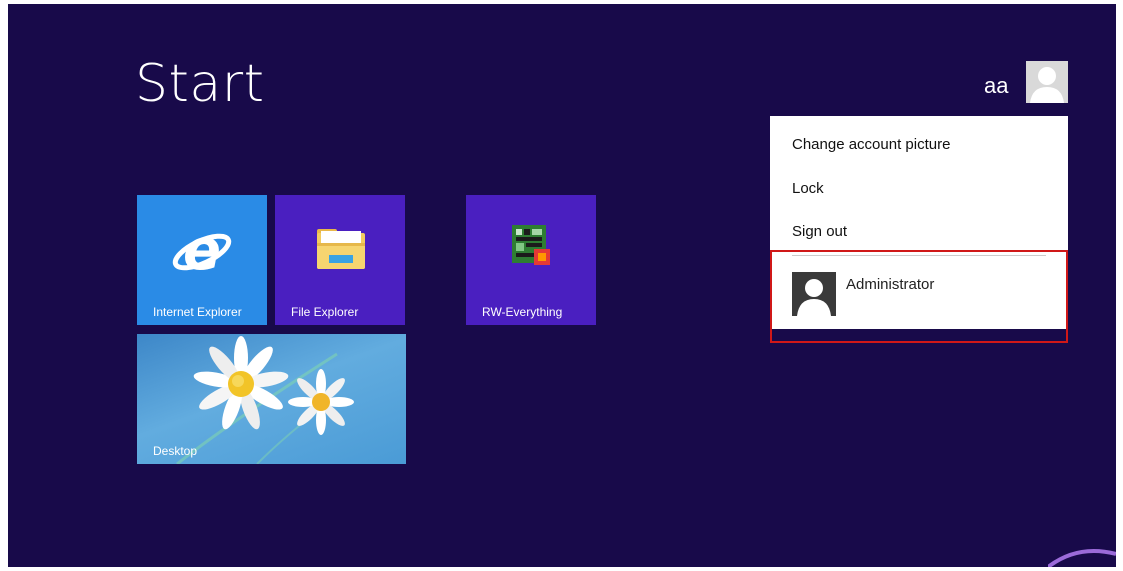  Describe the element at coordinates (175, 451) in the screenshot. I see `tile-label: Desktop` at that location.